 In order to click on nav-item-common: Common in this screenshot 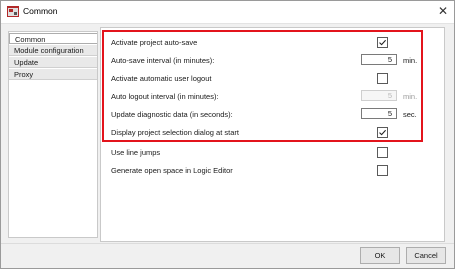, I will do `click(53, 38)`.